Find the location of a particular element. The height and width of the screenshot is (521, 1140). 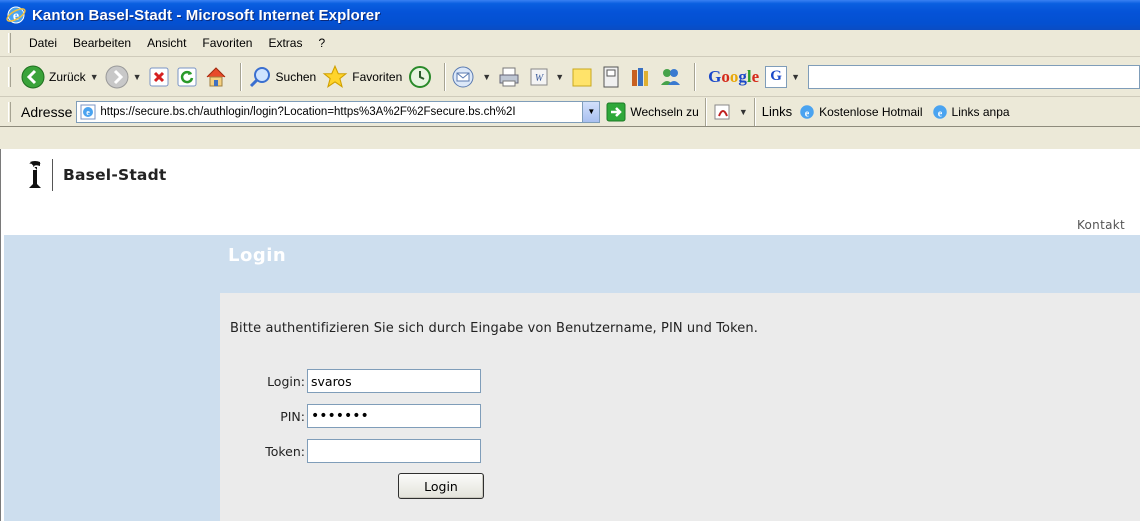

word-document-icon: W is located at coordinates (539, 76).